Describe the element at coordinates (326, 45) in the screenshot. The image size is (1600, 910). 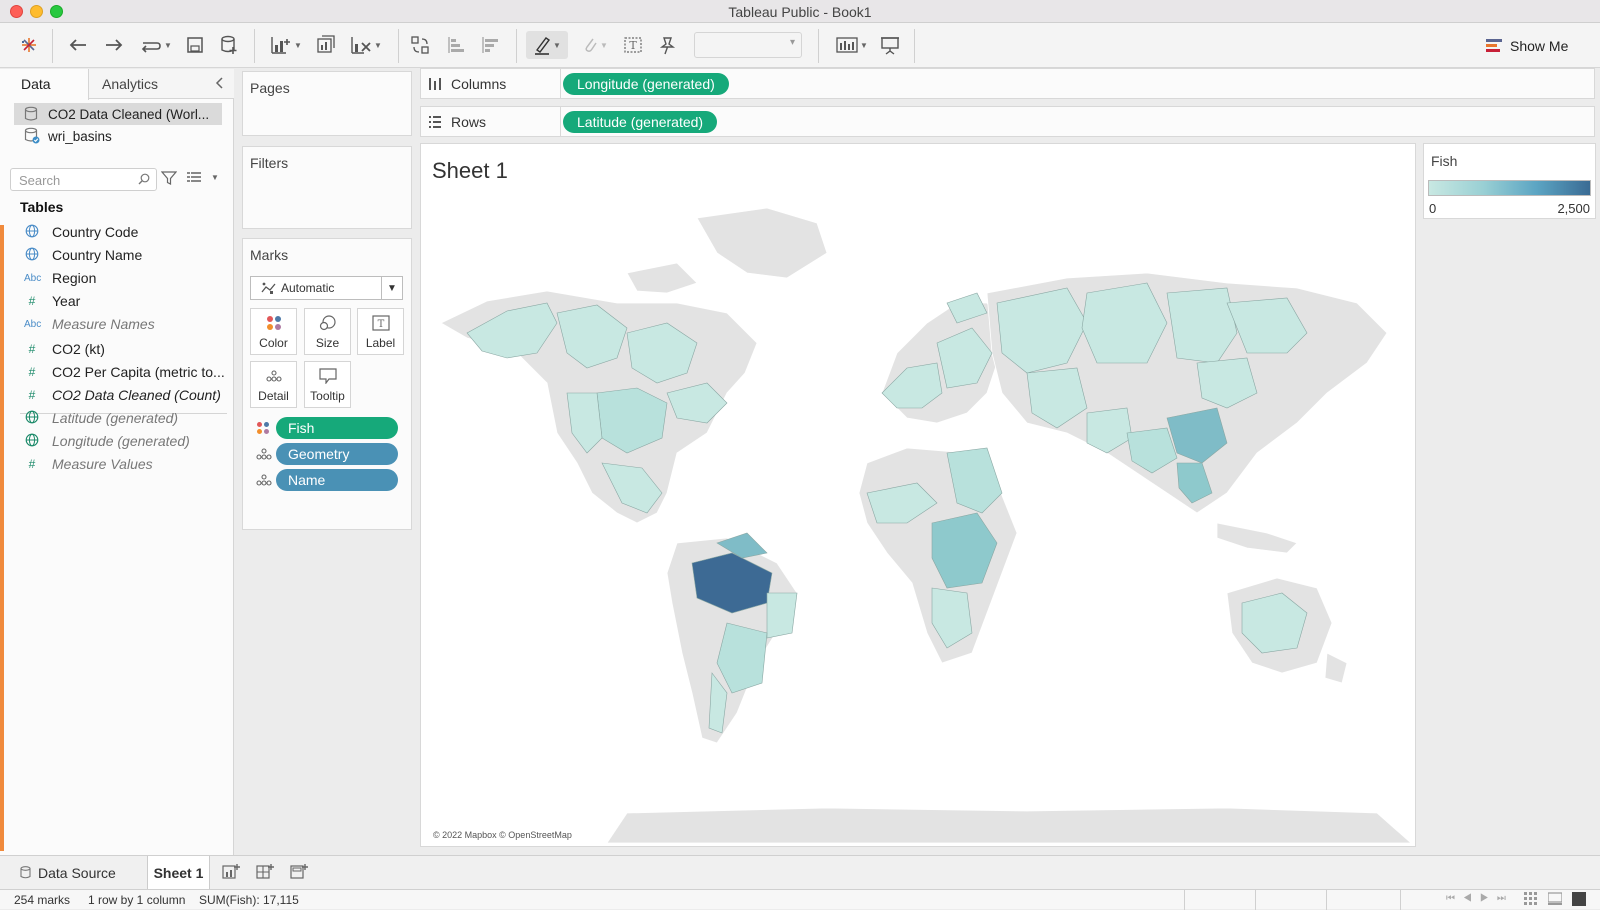
I see `duplicate-sheet-icon` at that location.